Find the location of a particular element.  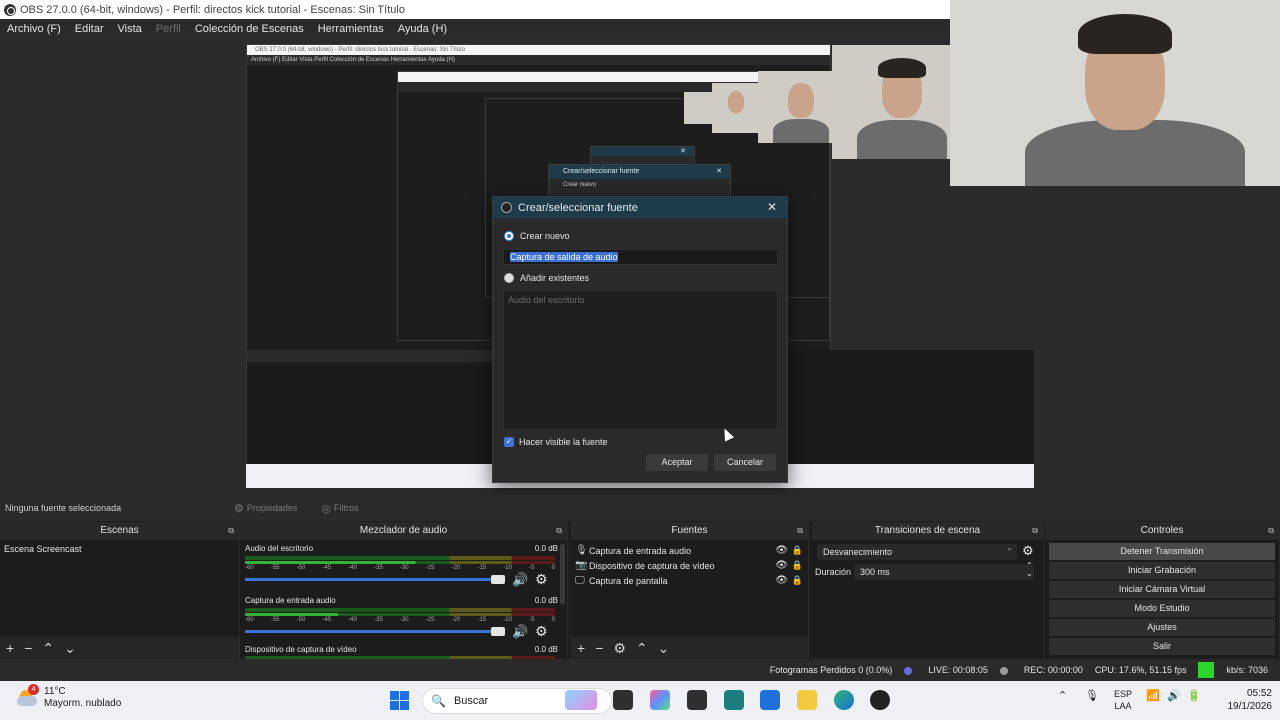

battery-icon: 🔋 is located at coordinates (1194, 695).